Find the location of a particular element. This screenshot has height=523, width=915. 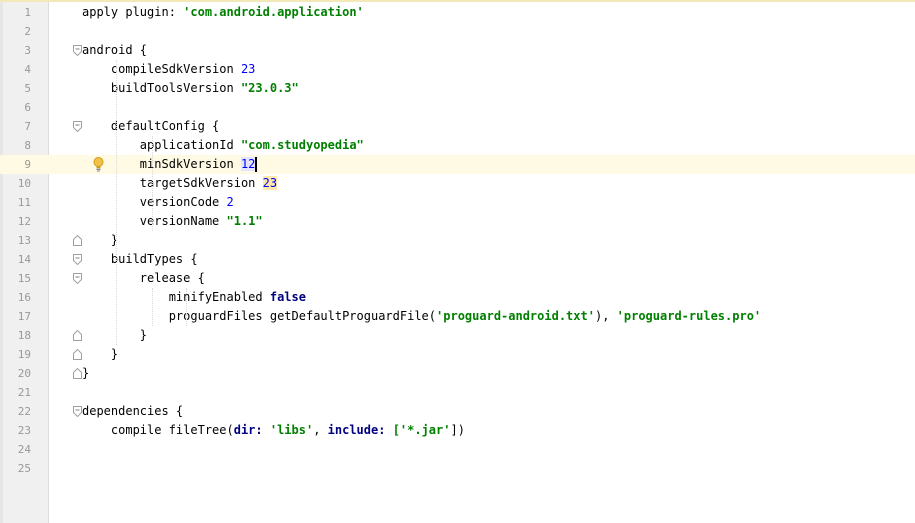

code-token: , is located at coordinates (320, 430).